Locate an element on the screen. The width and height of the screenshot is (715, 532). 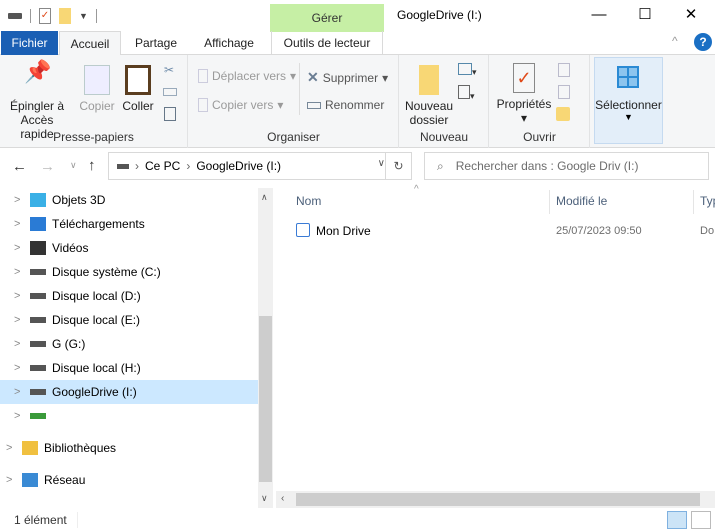
nav-item: > Réseau is located at coordinates (129, 480).